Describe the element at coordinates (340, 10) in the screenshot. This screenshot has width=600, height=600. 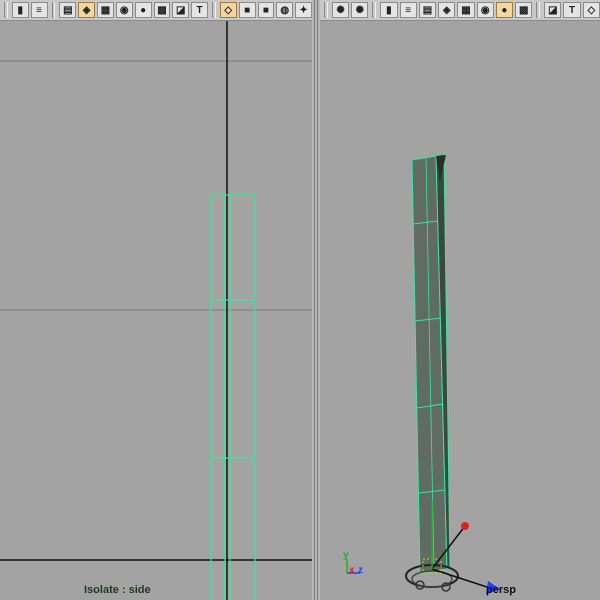
I see `camera-icon: ✺` at that location.